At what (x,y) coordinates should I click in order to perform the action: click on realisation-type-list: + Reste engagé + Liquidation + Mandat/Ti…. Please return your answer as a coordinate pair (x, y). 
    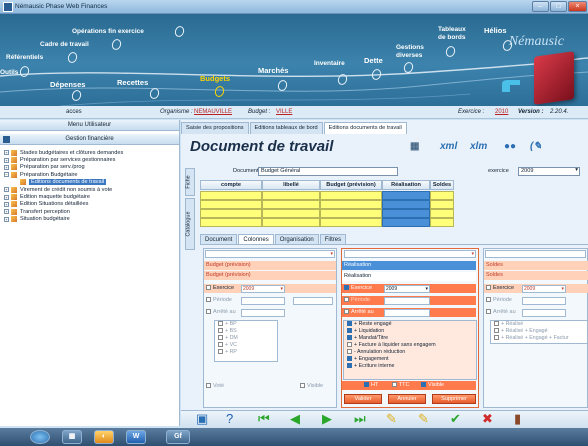
    Looking at the image, I should click on (410, 350).